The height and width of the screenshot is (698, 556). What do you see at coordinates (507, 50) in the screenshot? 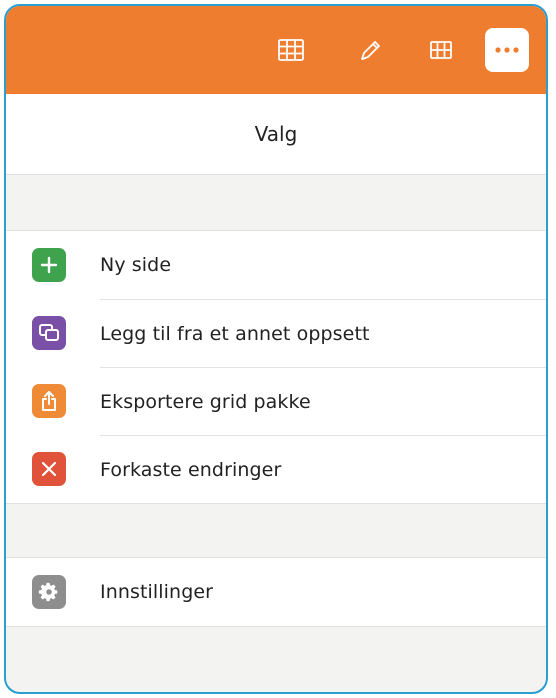
I see `more-icon` at bounding box center [507, 50].